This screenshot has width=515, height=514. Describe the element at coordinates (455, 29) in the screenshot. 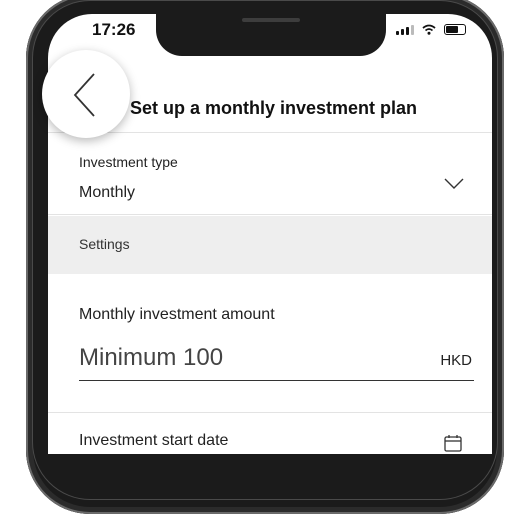

I see `battery-icon` at that location.